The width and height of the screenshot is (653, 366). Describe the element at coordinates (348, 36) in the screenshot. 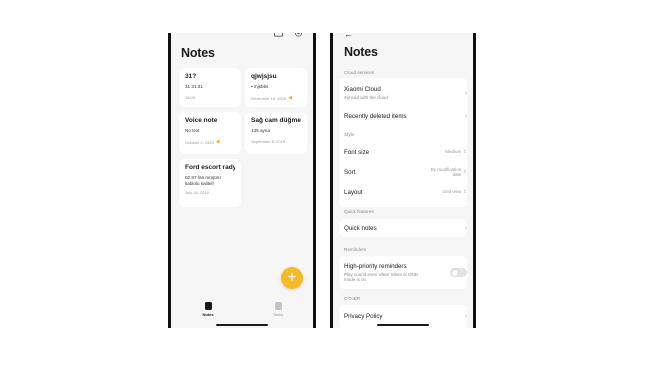

I see `back-arrow-icon: ←` at that location.